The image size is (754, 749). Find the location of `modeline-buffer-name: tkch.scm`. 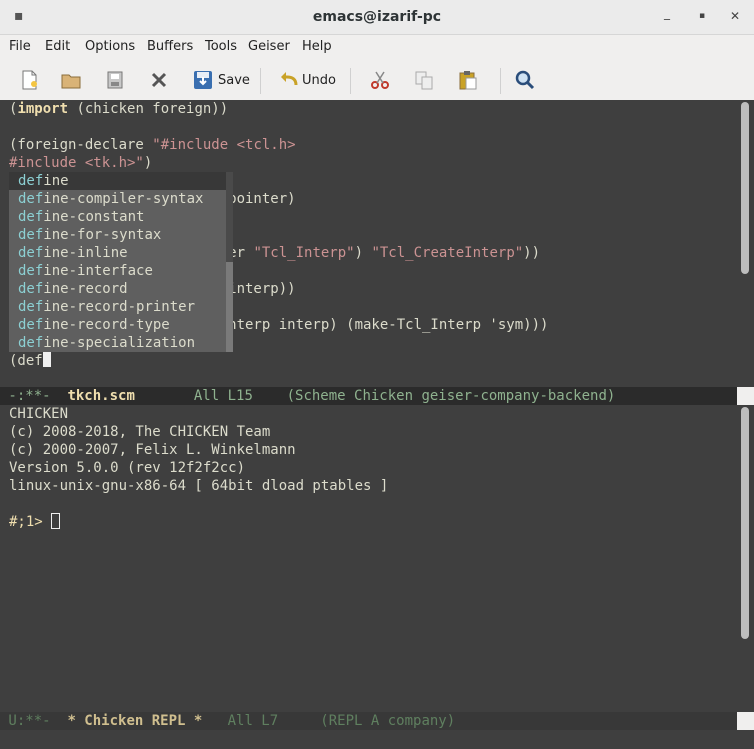

modeline-buffer-name: tkch.scm is located at coordinates (100, 396).